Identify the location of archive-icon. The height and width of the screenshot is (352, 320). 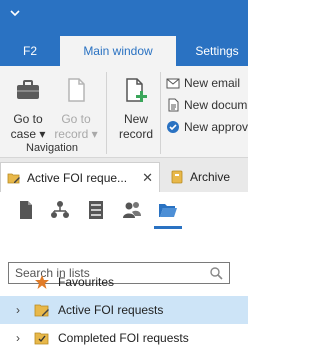
(177, 177).